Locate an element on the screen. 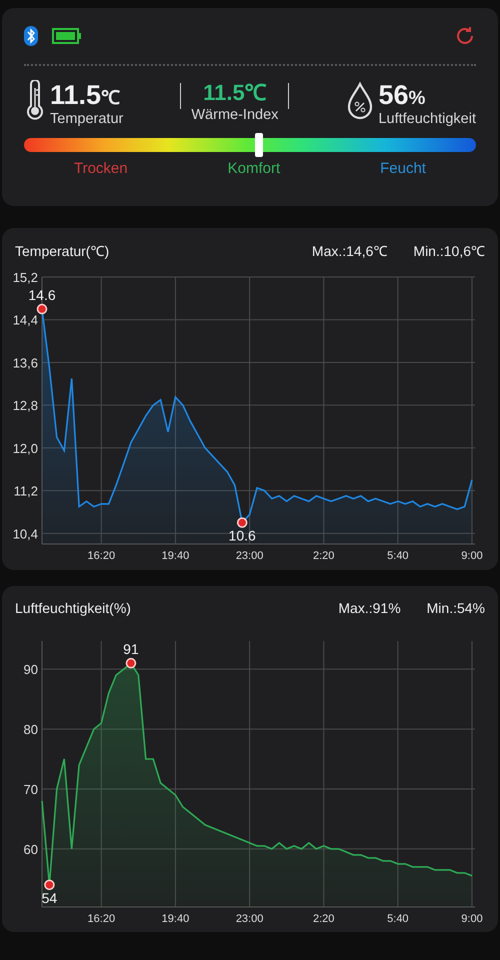 The width and height of the screenshot is (500, 960). chart-title: Temperatur(℃) is located at coordinates (62, 251).